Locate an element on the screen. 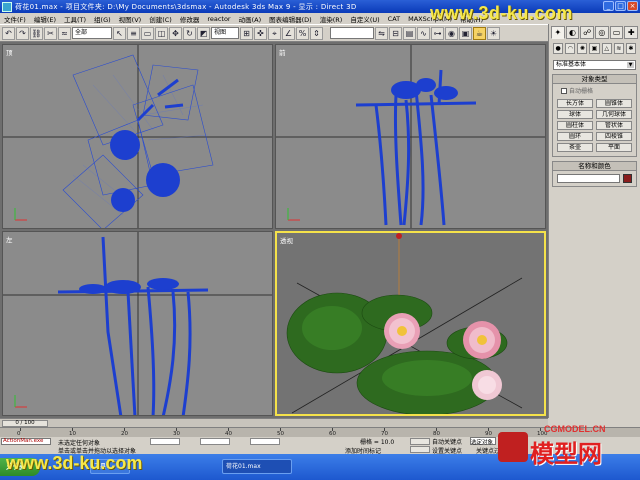 The width and height of the screenshot is (640, 480). link-icon: ⛓ is located at coordinates (36, 33).